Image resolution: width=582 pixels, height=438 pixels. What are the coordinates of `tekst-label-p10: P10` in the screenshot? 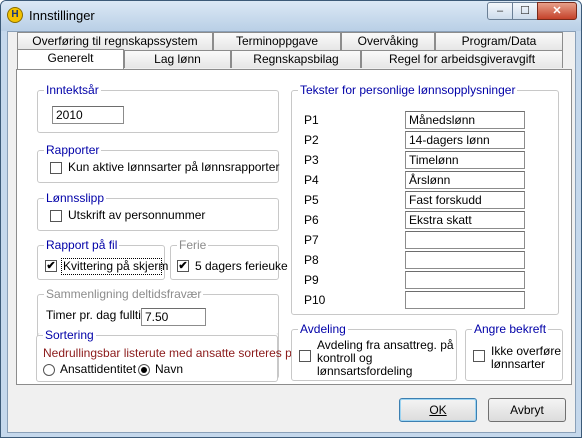 It's located at (315, 300).